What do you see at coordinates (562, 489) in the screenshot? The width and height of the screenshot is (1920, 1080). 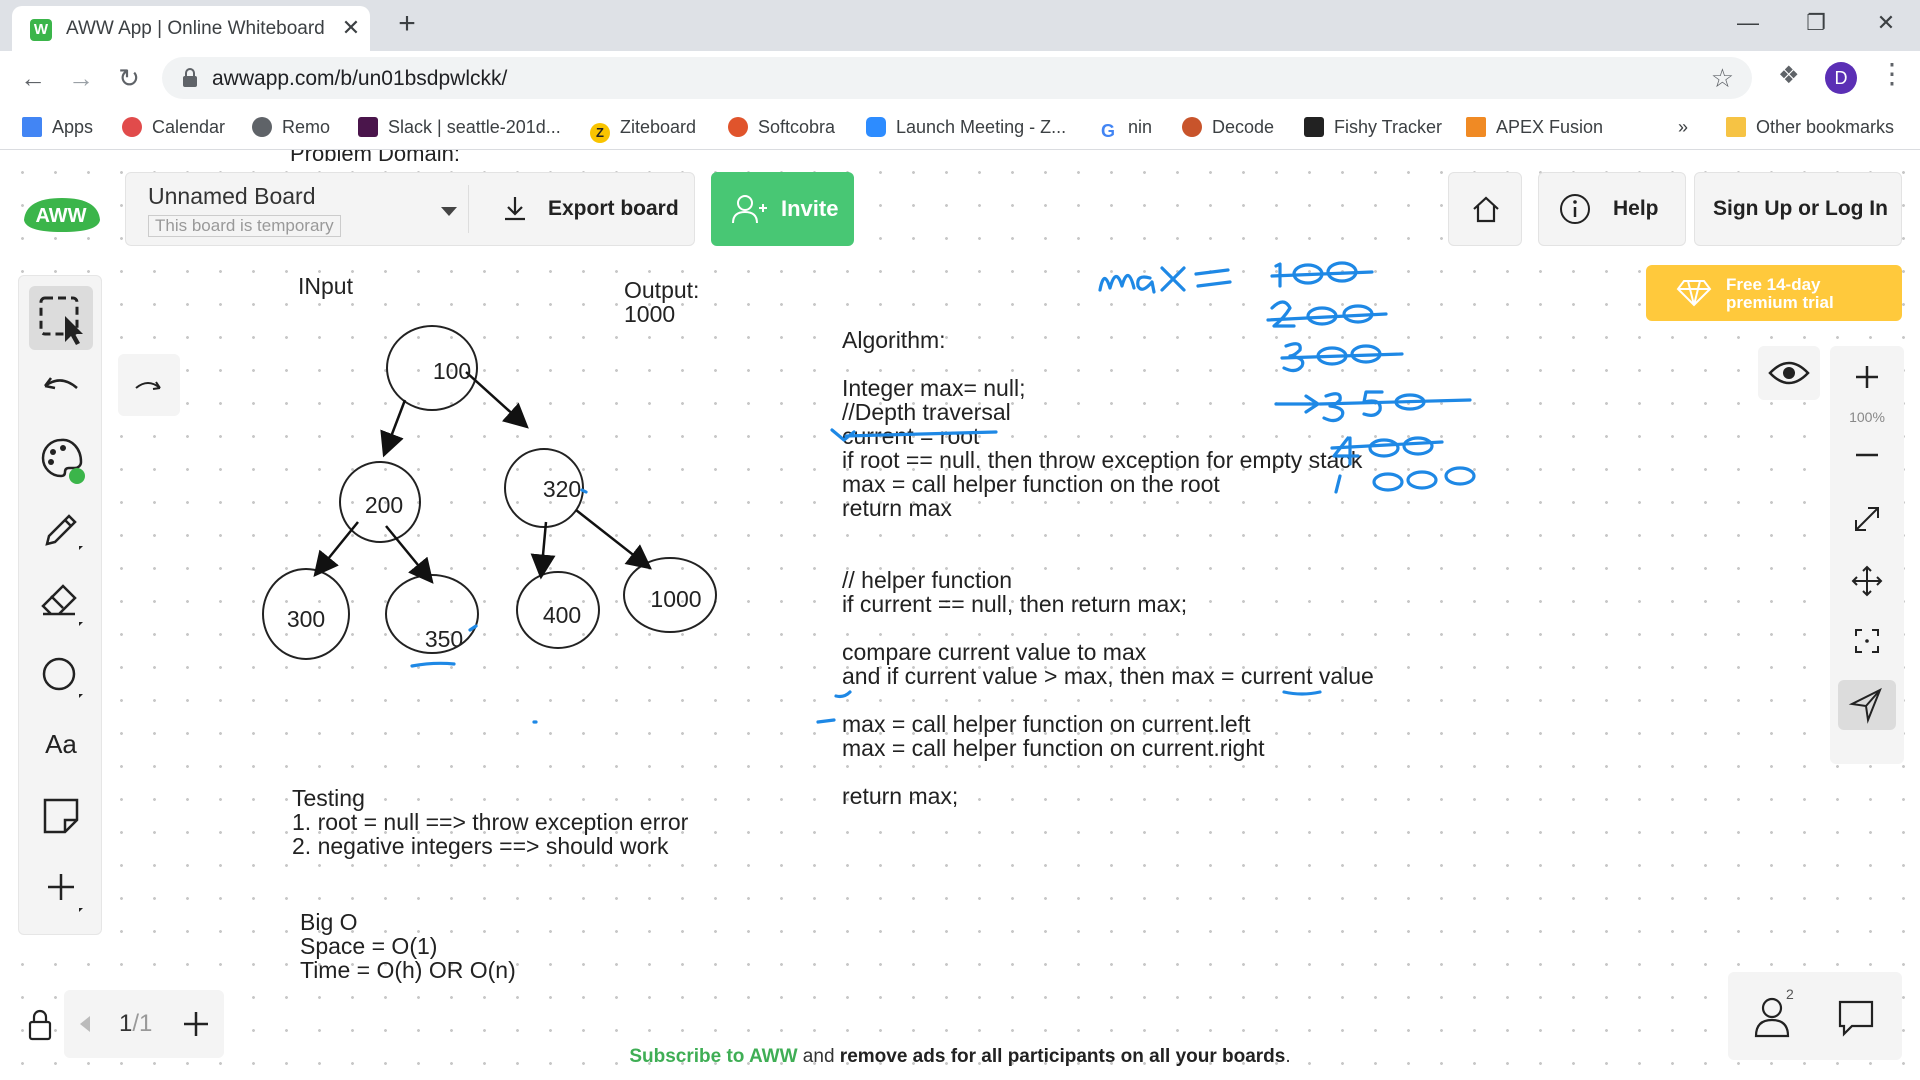 I see `tree-node-label: 320` at bounding box center [562, 489].